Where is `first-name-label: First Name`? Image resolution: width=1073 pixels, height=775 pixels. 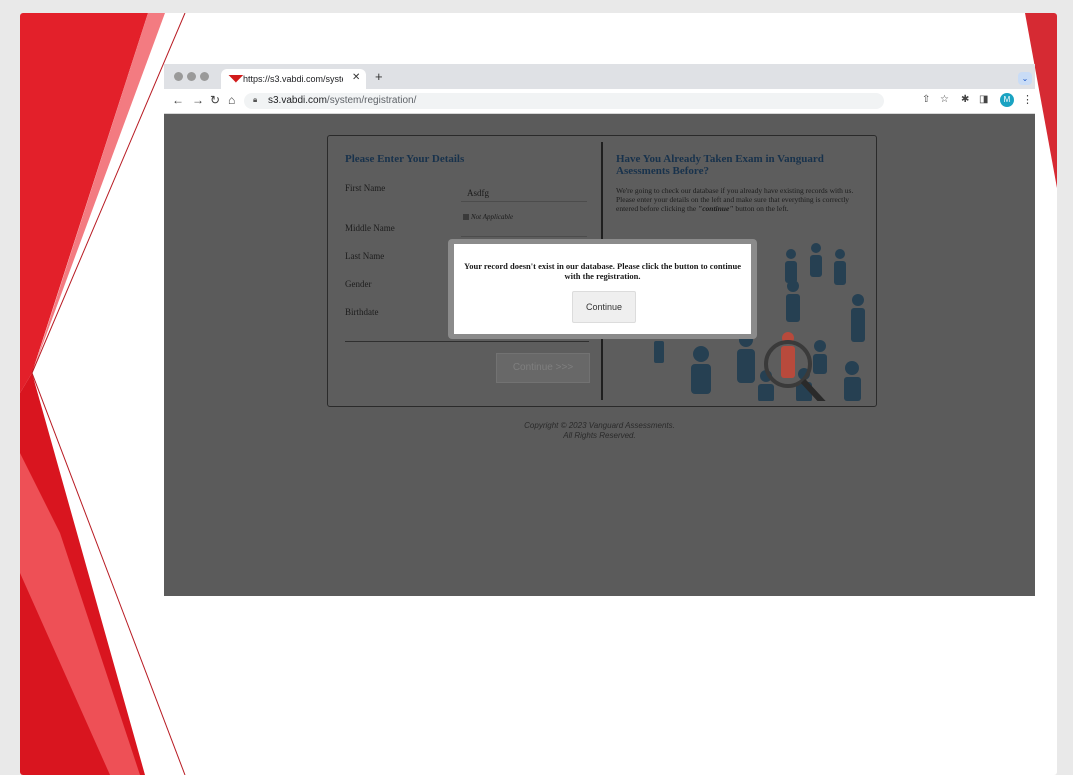 first-name-label: First Name is located at coordinates (365, 188).